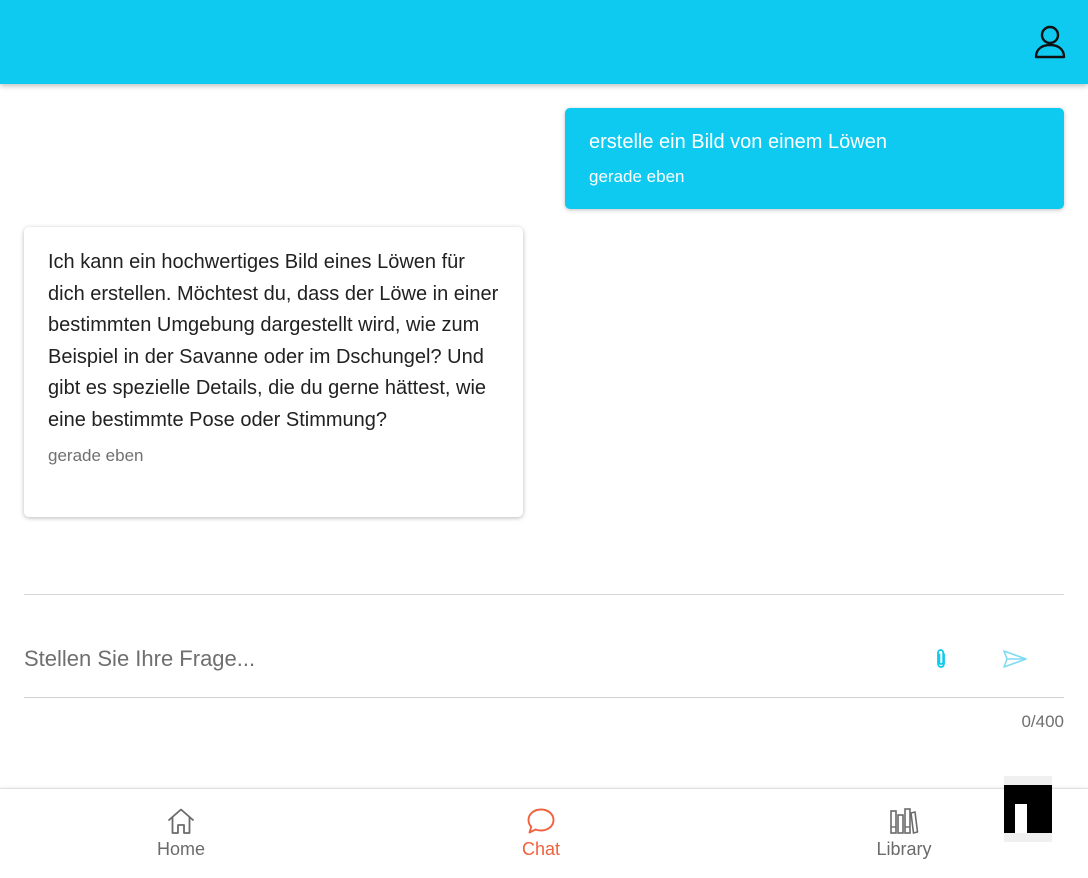 The image size is (1088, 878). I want to click on paperclip-icon, so click(941, 658).